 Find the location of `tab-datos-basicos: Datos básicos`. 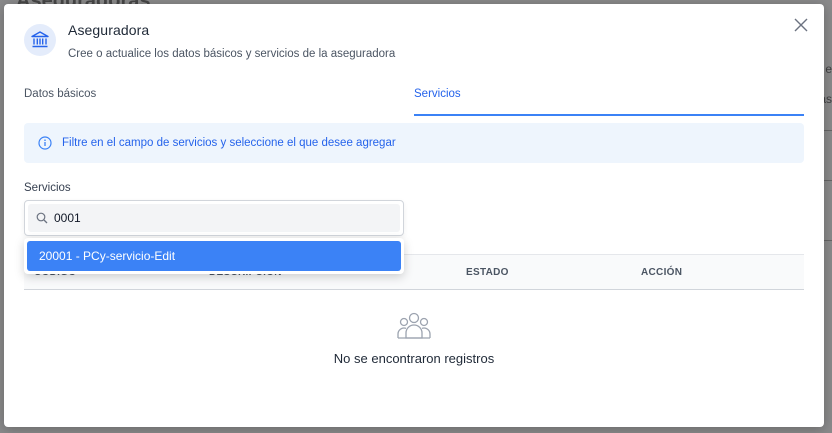

tab-datos-basicos: Datos básicos is located at coordinates (60, 94).